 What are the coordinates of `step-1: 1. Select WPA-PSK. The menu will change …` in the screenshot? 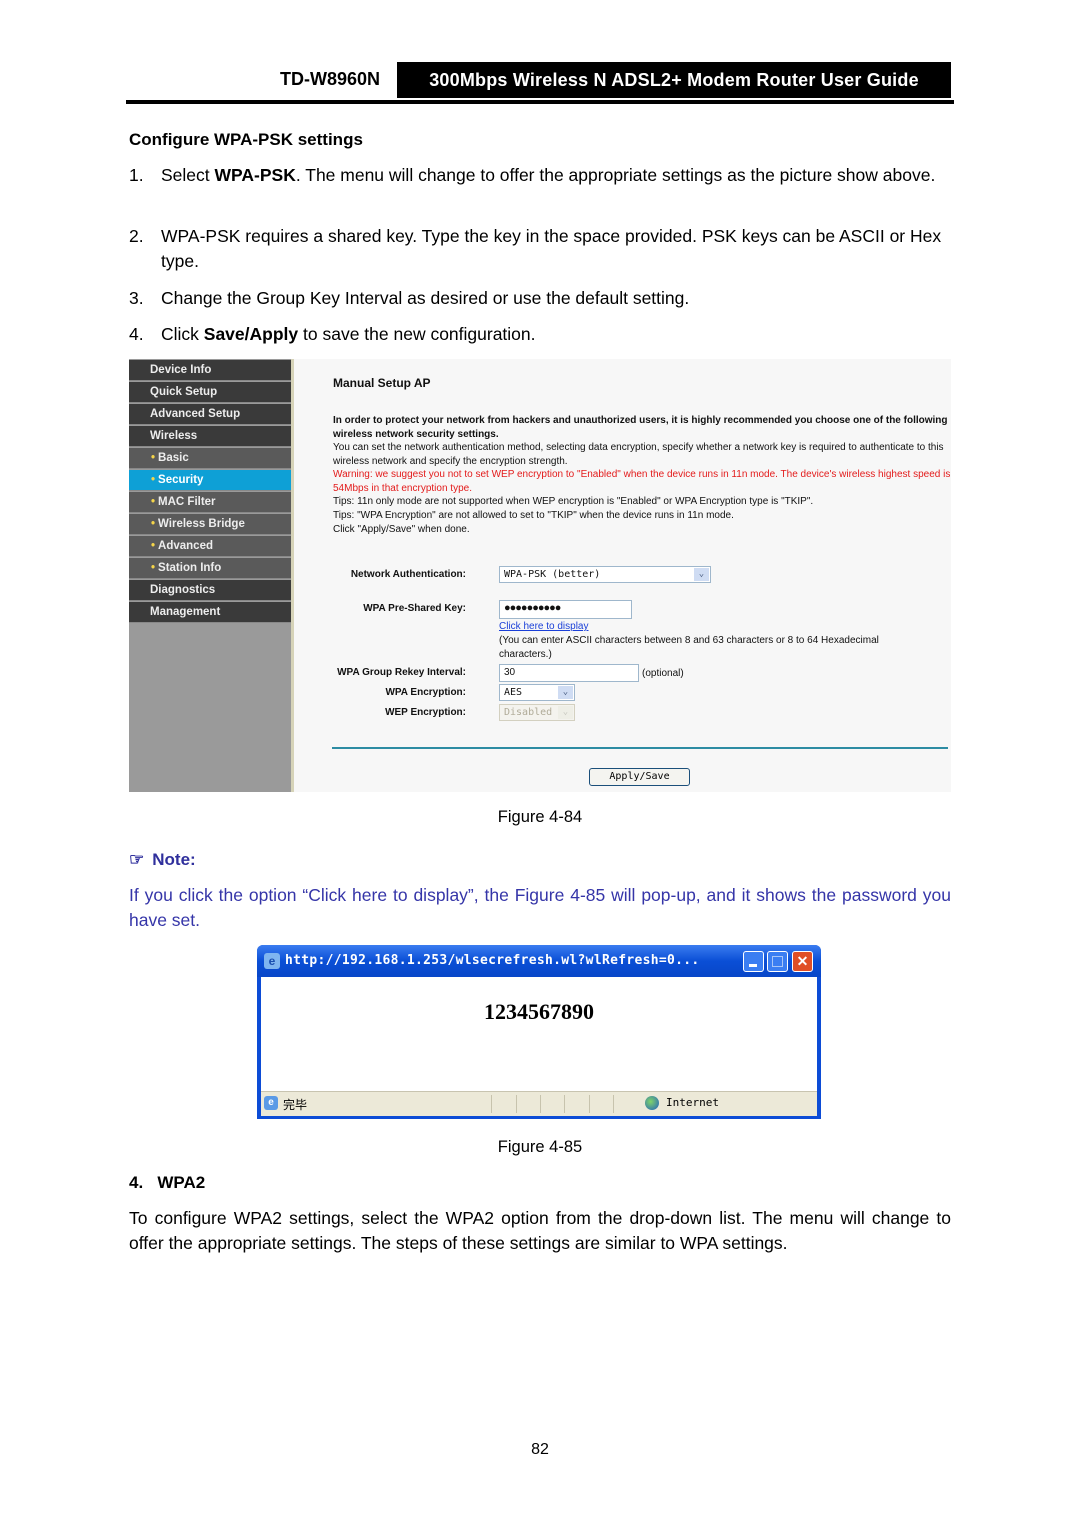 It's located at (532, 175).